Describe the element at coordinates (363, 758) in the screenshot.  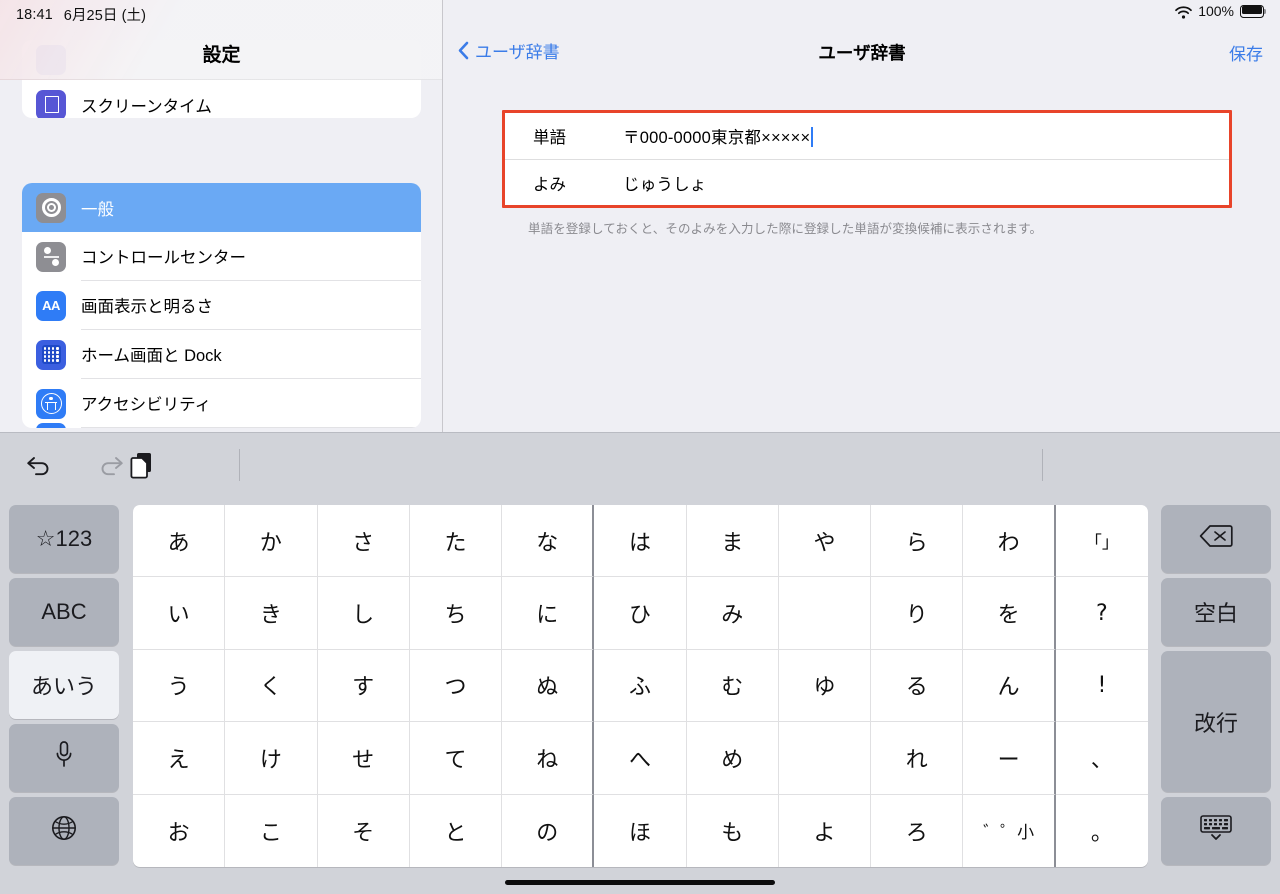
I see `kana-key: せ` at that location.